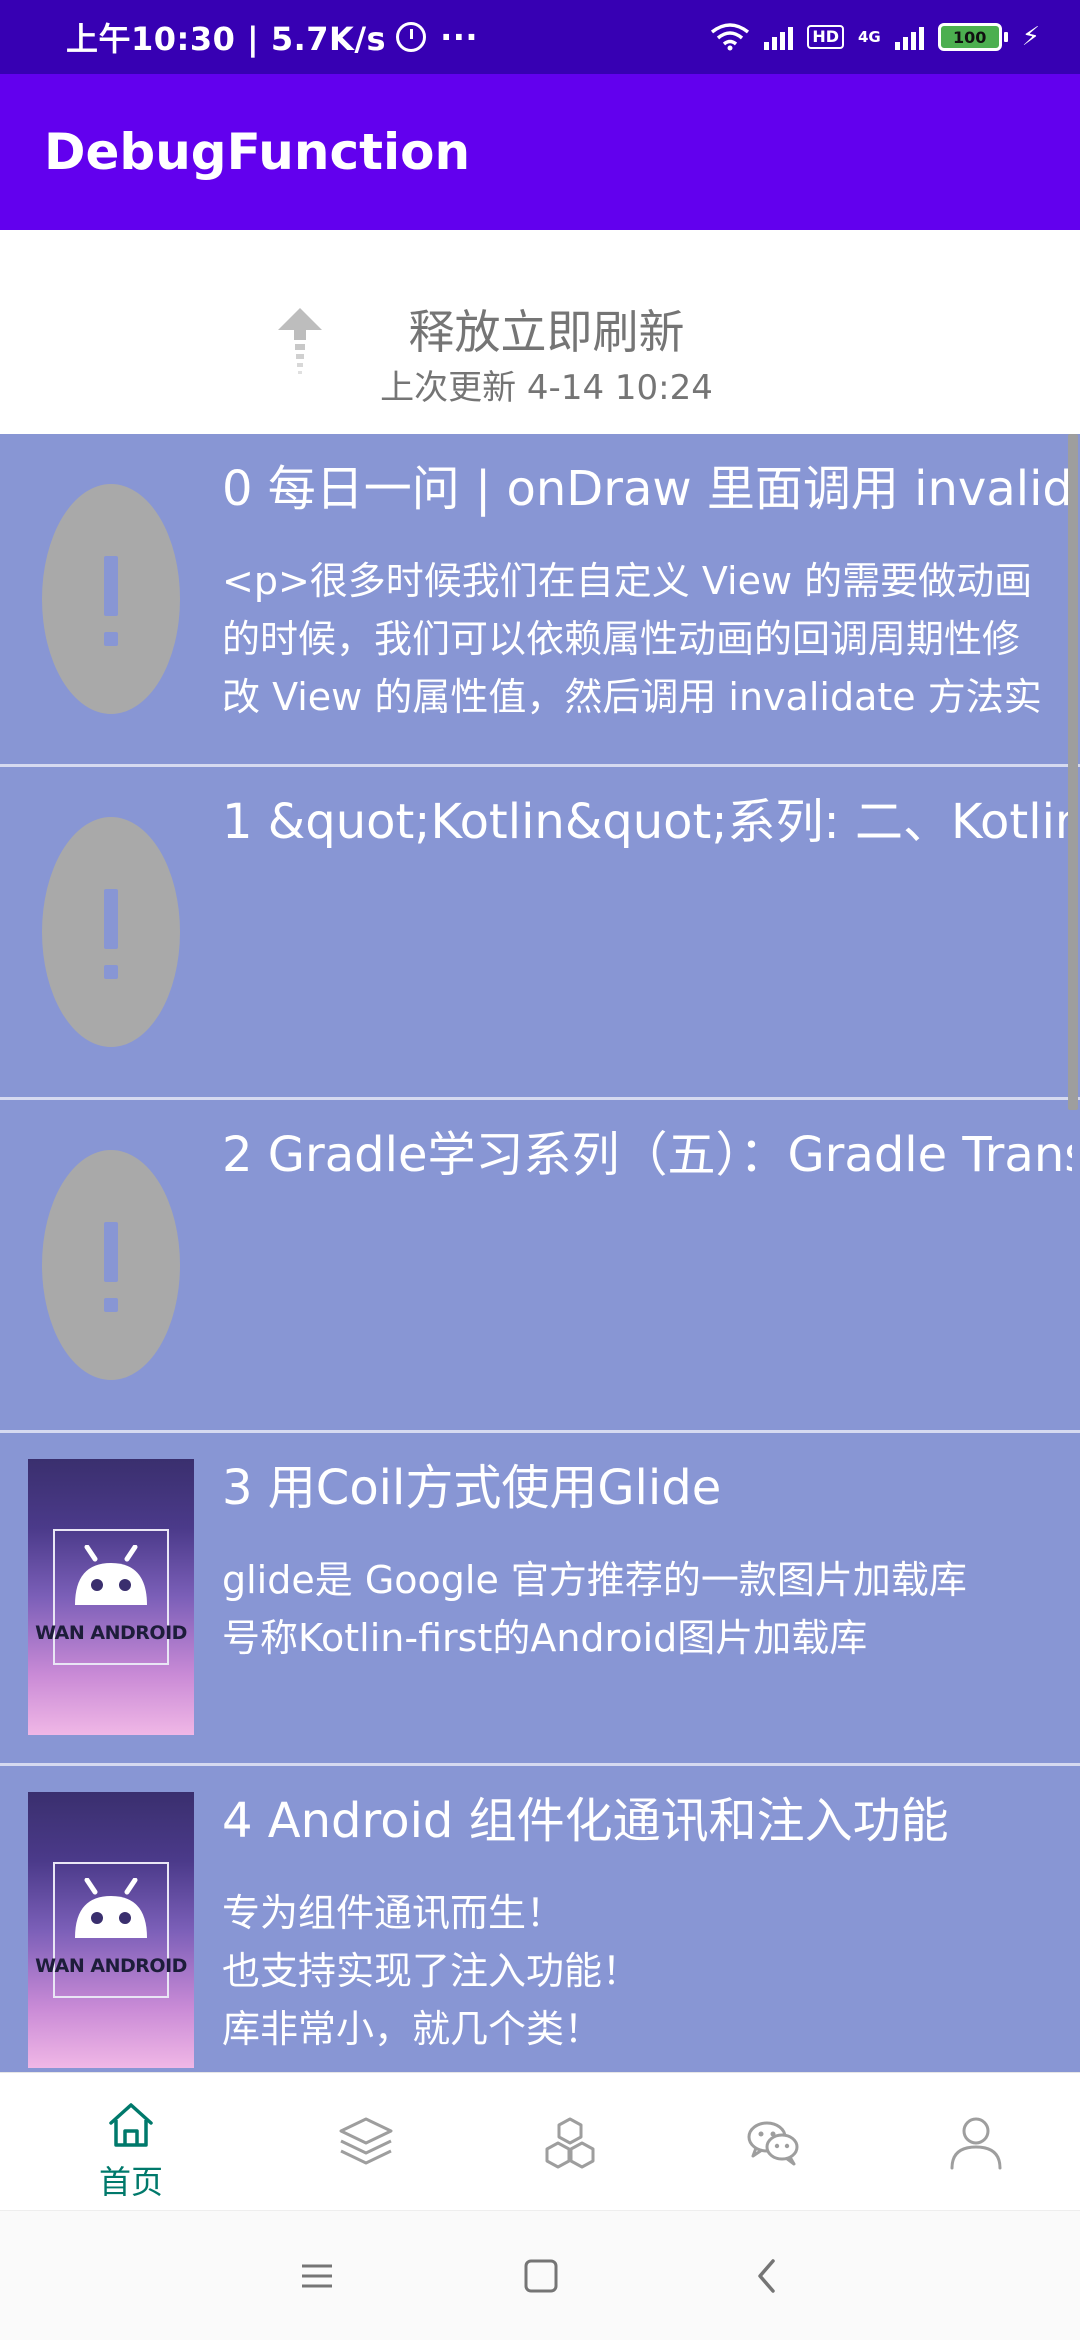 The image size is (1080, 2340). What do you see at coordinates (131, 2125) in the screenshot?
I see `home-icon` at bounding box center [131, 2125].